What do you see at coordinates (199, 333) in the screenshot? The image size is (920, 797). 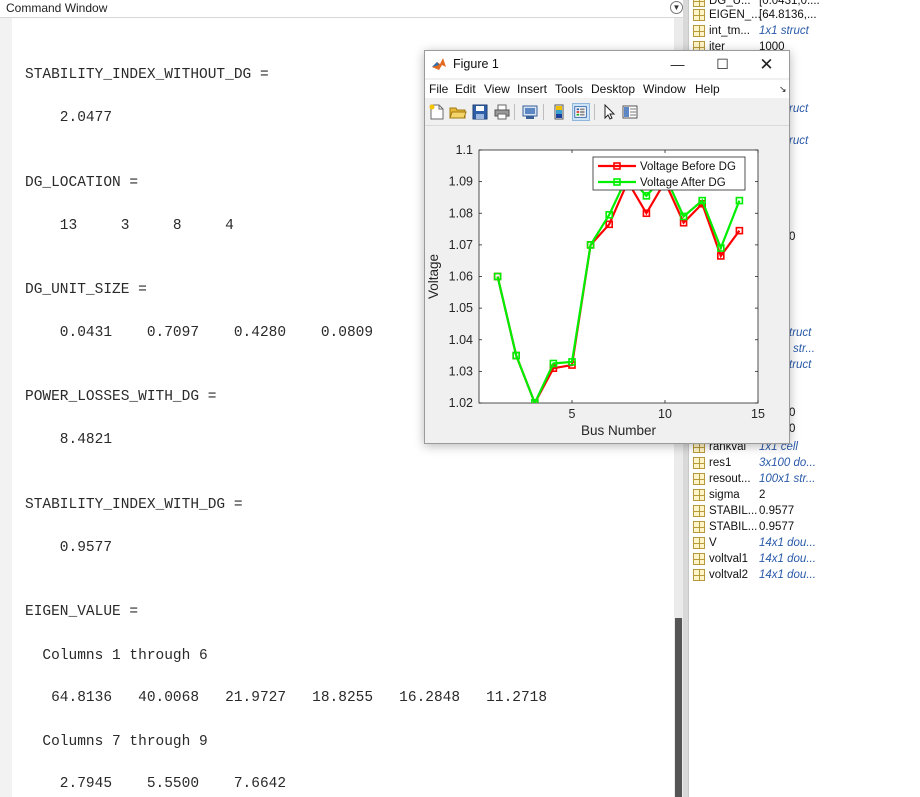 I see `output-line: 0.0431 0.7097 0.4280 0.0809` at bounding box center [199, 333].